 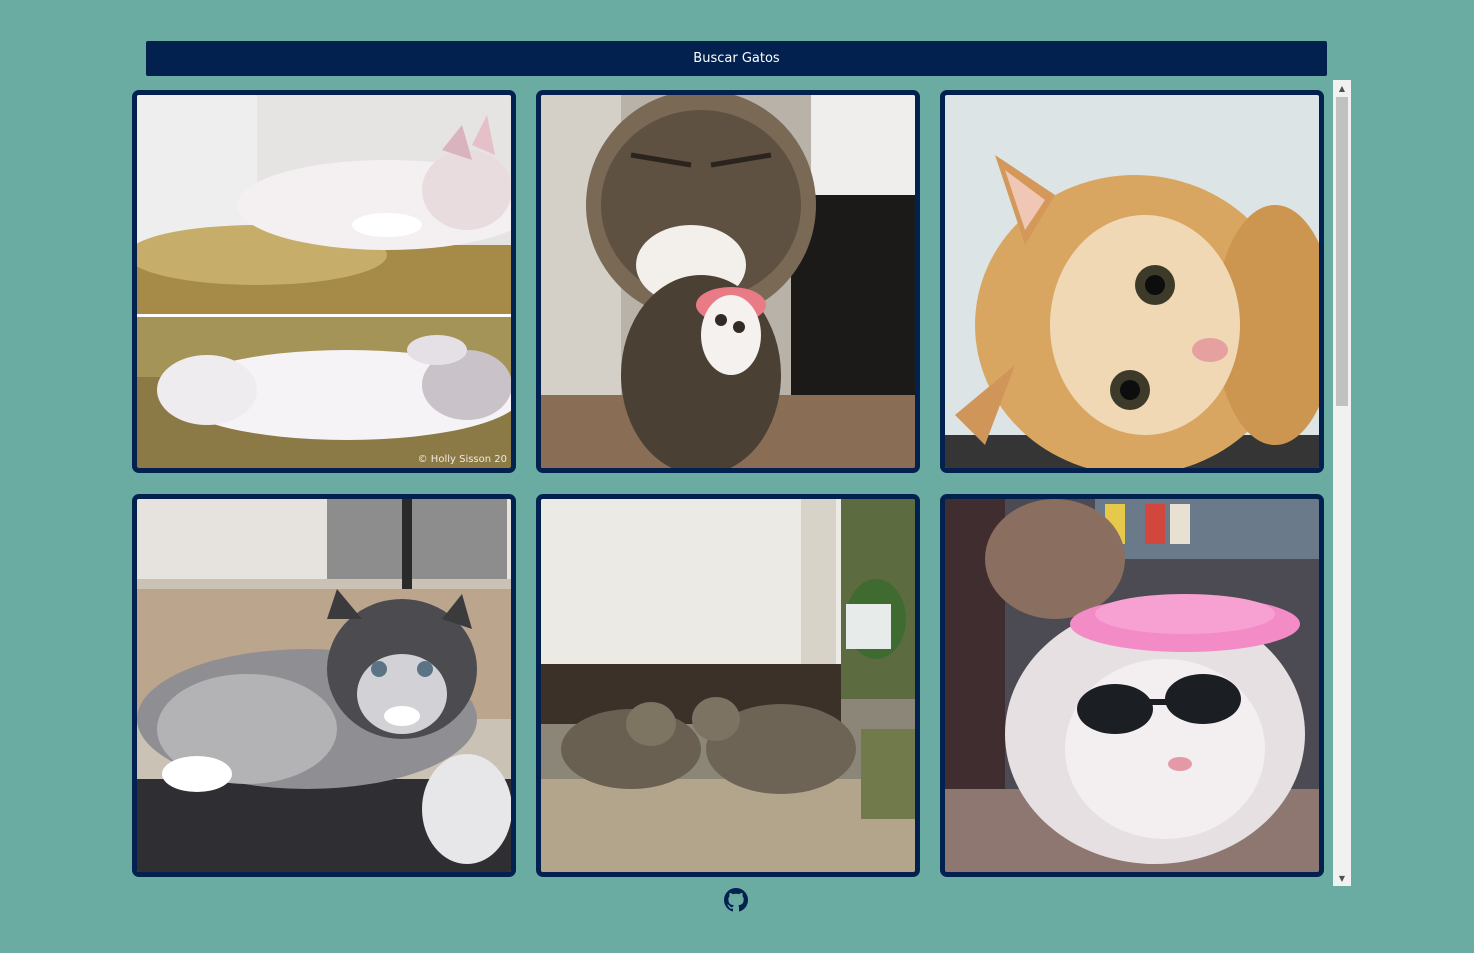 I want to click on cat-card: © Holly Sisson 20, so click(x=324, y=281).